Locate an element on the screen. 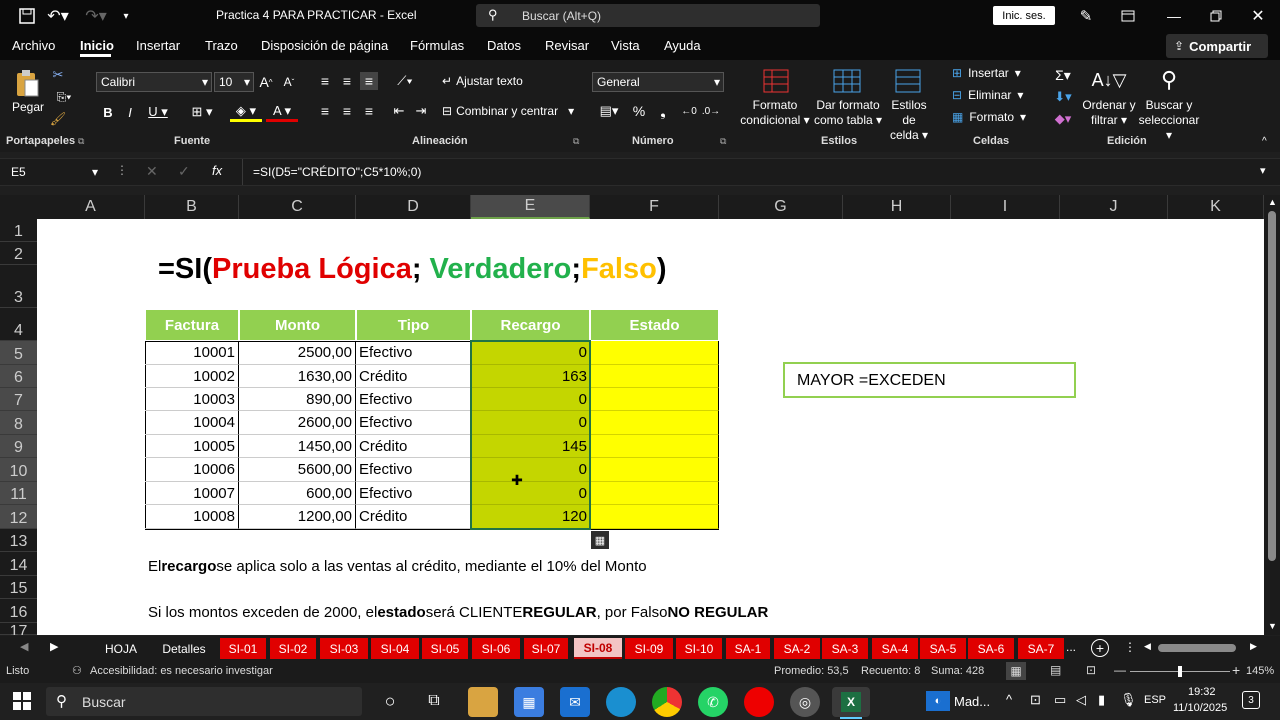  accessibility-icon: ⚇ is located at coordinates (77, 670).